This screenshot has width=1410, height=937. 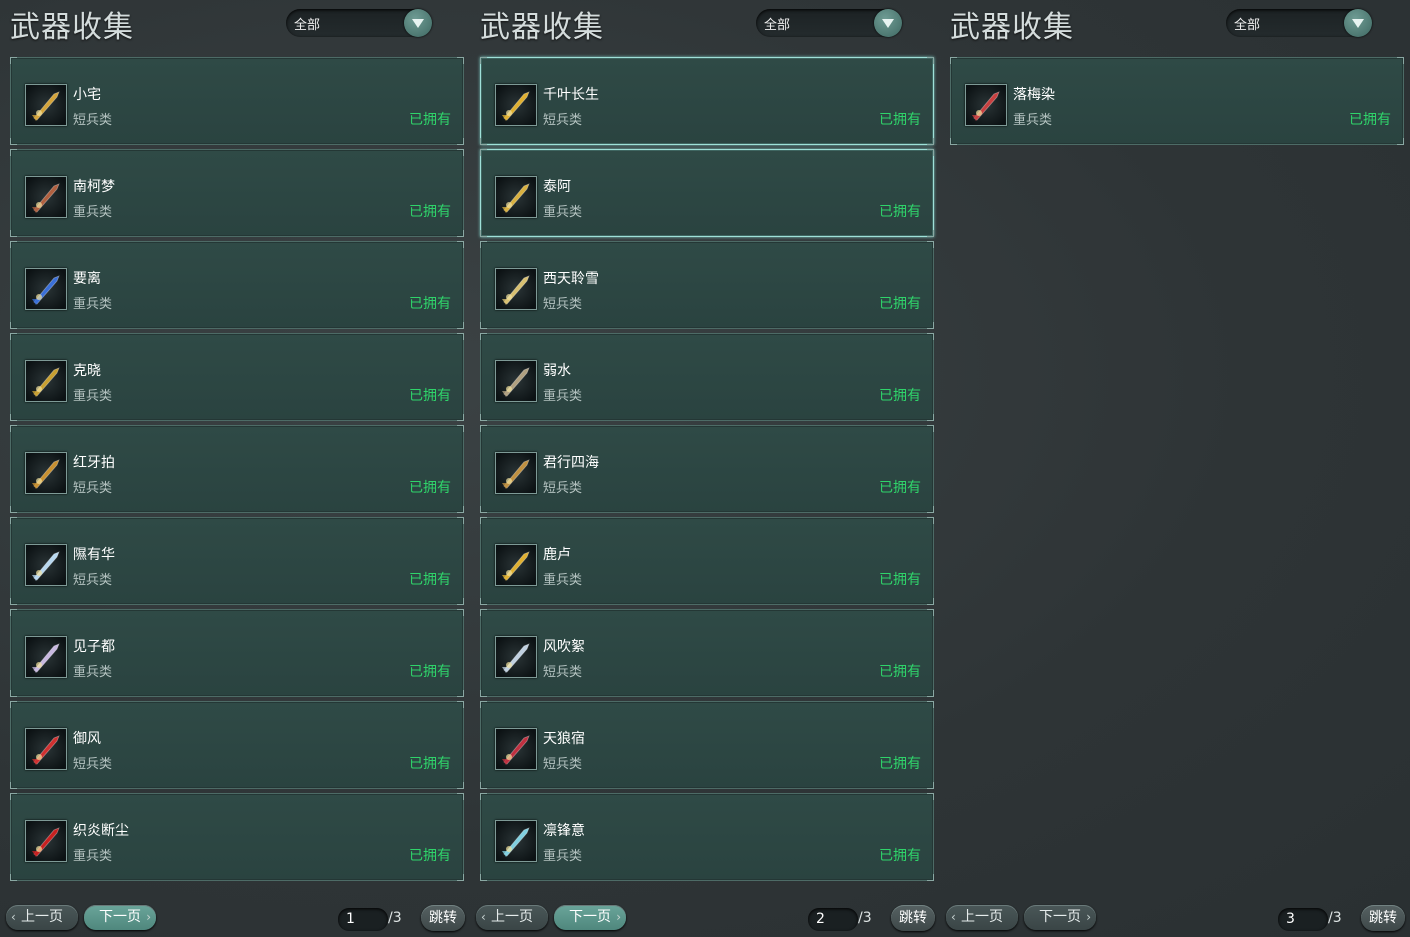 What do you see at coordinates (148, 917) in the screenshot?
I see `chevron-right-icon: ›` at bounding box center [148, 917].